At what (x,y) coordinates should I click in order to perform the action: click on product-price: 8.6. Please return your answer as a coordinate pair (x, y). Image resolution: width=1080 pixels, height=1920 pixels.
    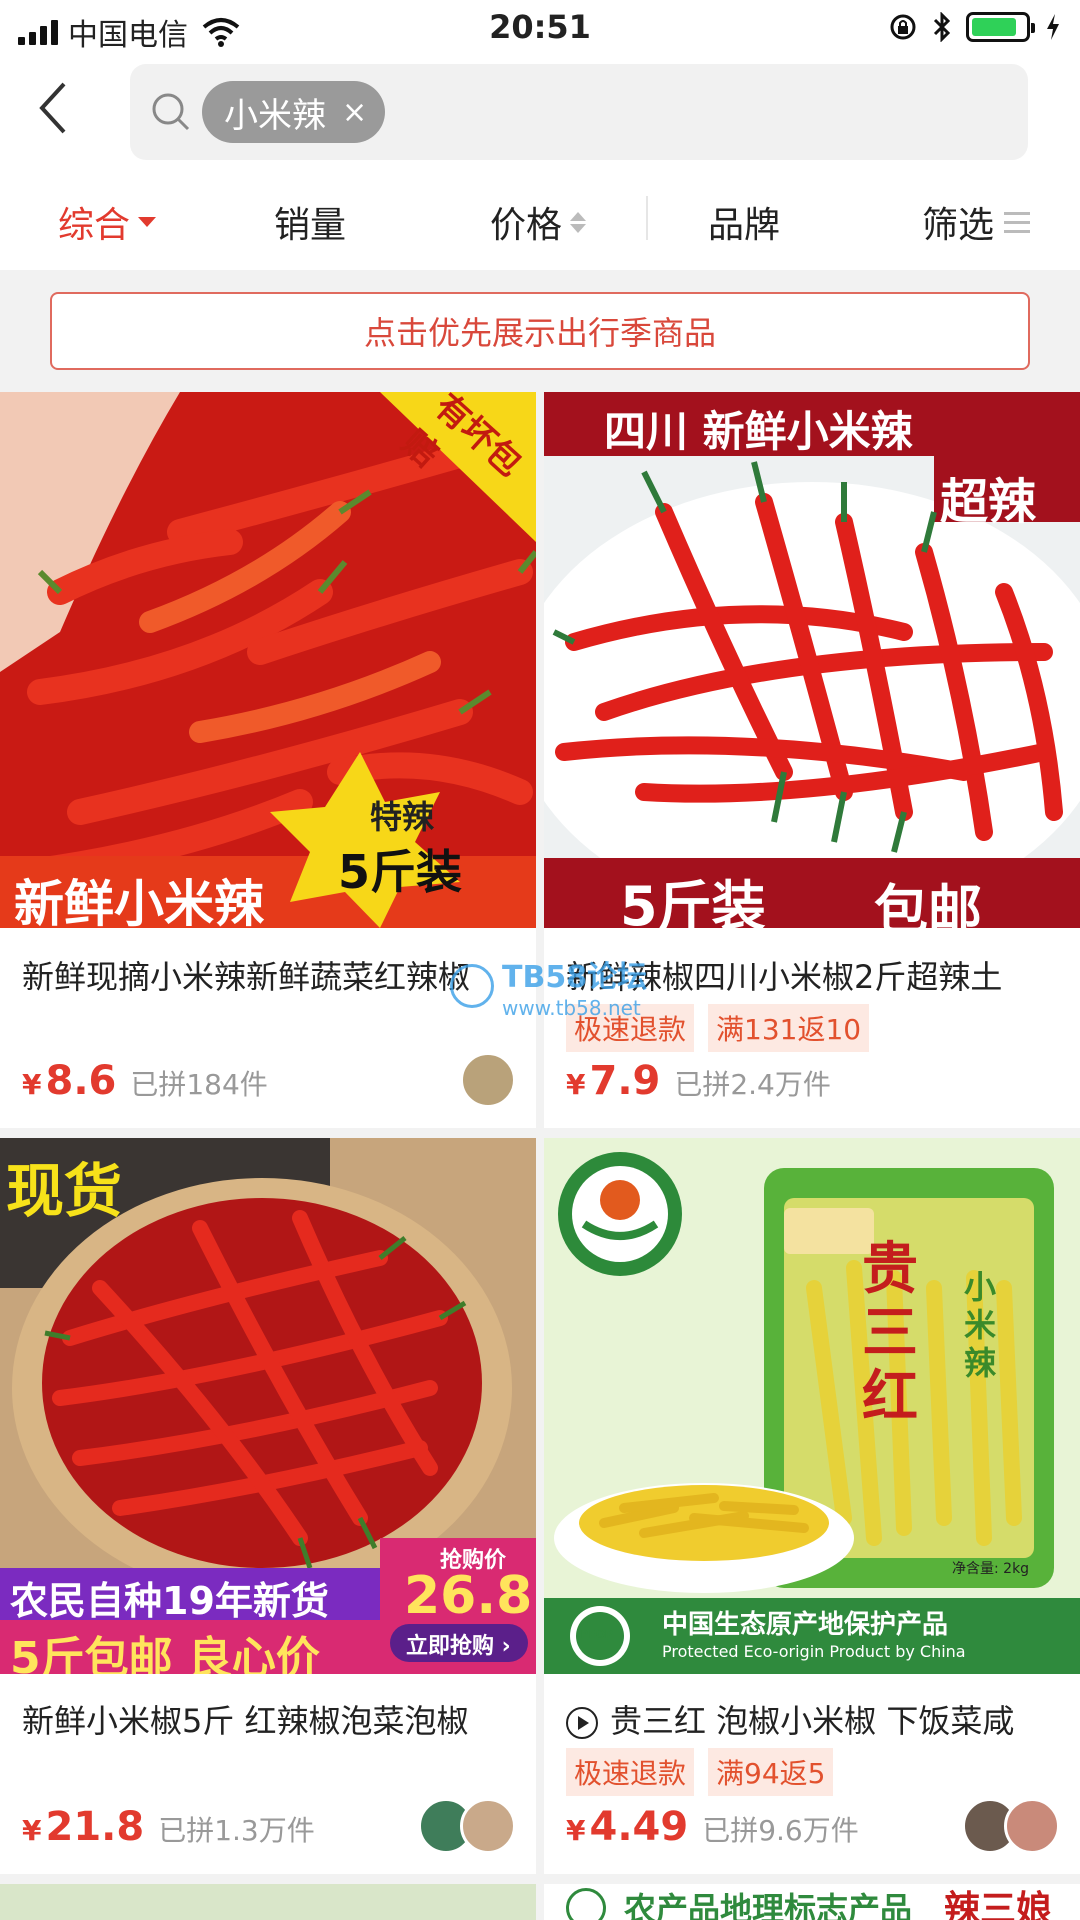
    Looking at the image, I should click on (81, 1081).